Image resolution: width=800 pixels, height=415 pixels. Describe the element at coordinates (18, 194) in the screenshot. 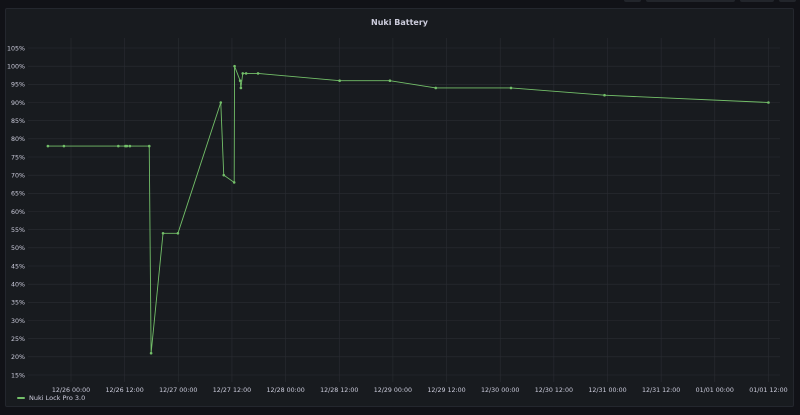

I see `y-tick-label: 65%` at that location.